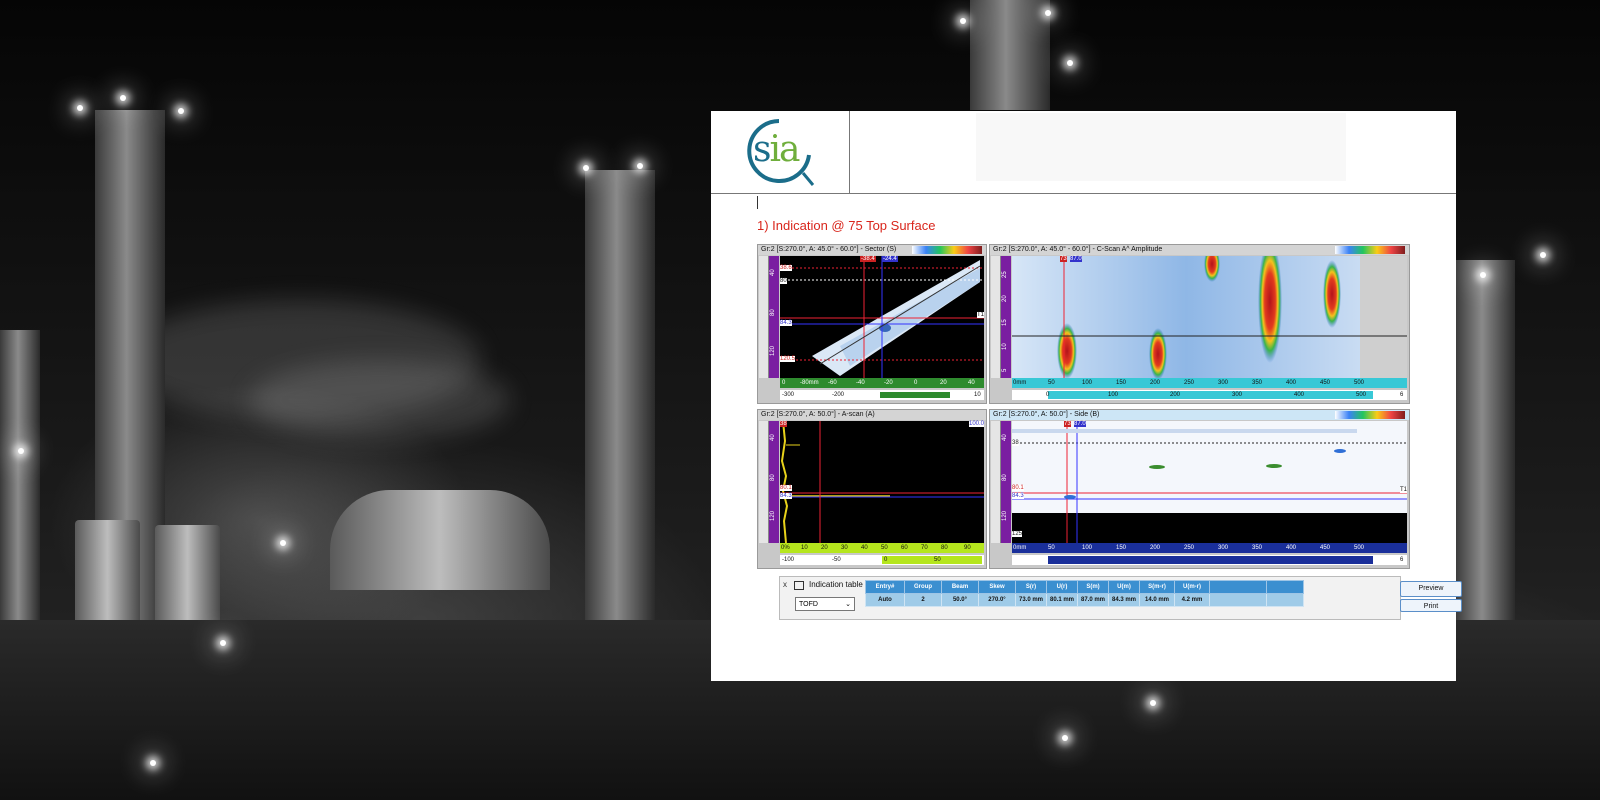 Image resolution: width=1600 pixels, height=800 pixels. I want to click on column-header: U(m-r), so click(1192, 587).